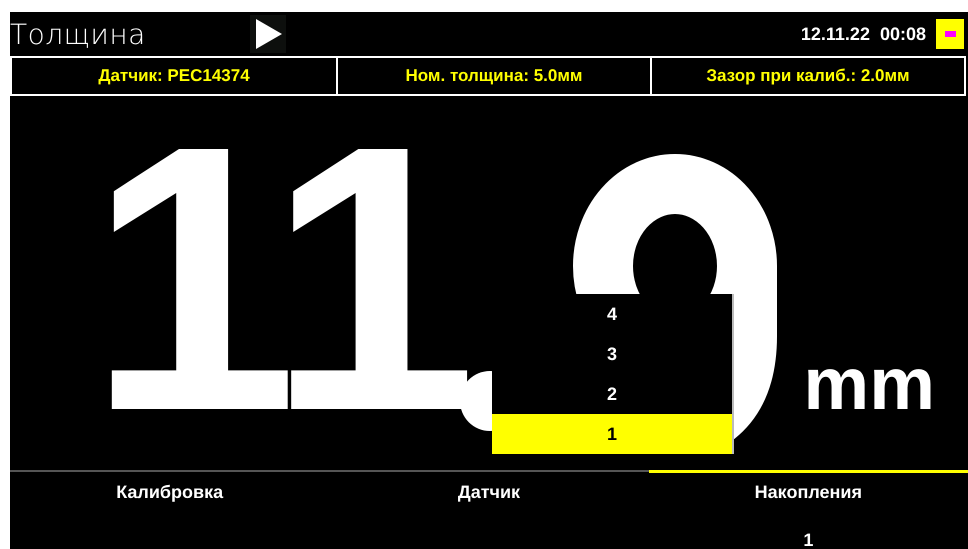 This screenshot has width=968, height=549. Describe the element at coordinates (489, 490) in the screenshot. I see `tab: Датчик` at that location.